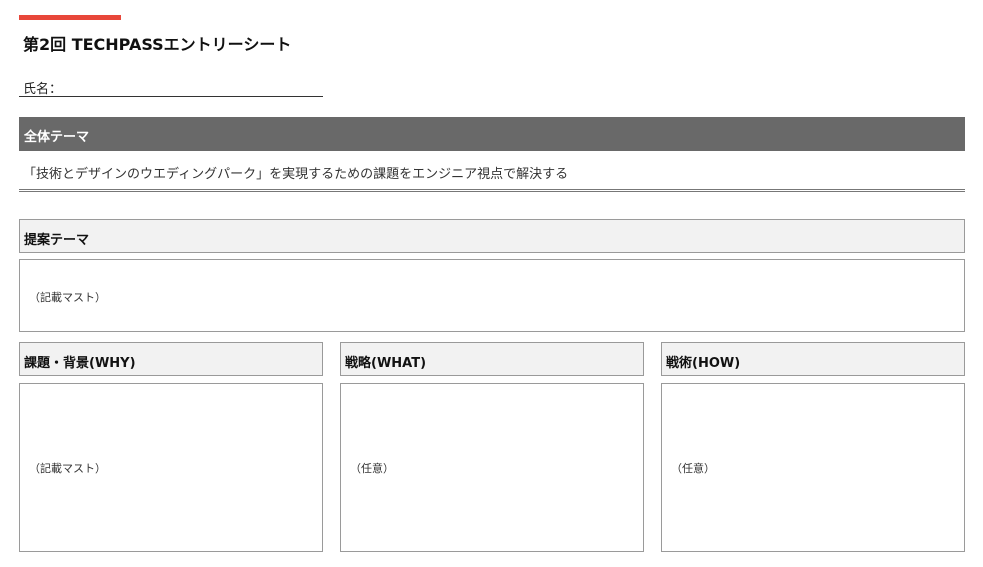  Describe the element at coordinates (492, 467) in the screenshot. I see `what-input: （任意）` at that location.